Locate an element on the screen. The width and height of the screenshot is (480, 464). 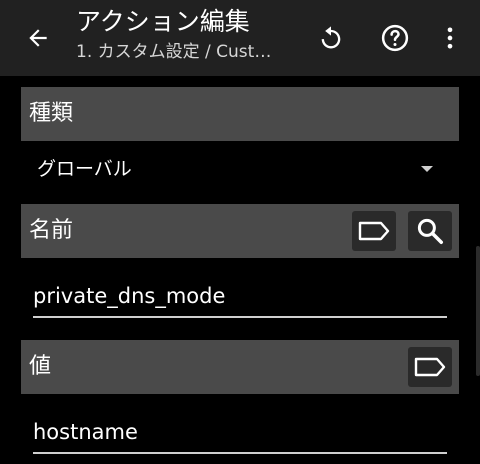
more-button is located at coordinates (450, 38).